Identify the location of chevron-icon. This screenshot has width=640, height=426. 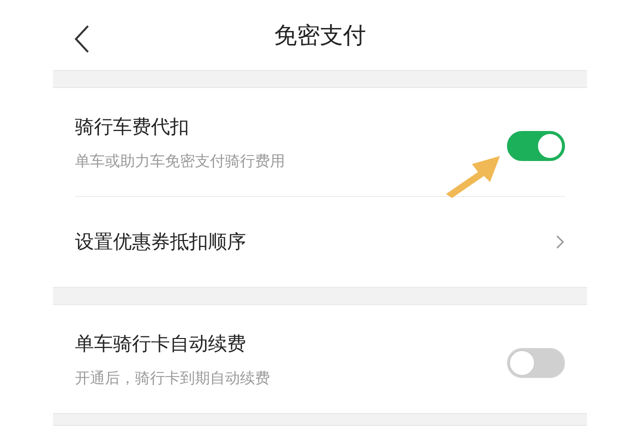
(560, 242).